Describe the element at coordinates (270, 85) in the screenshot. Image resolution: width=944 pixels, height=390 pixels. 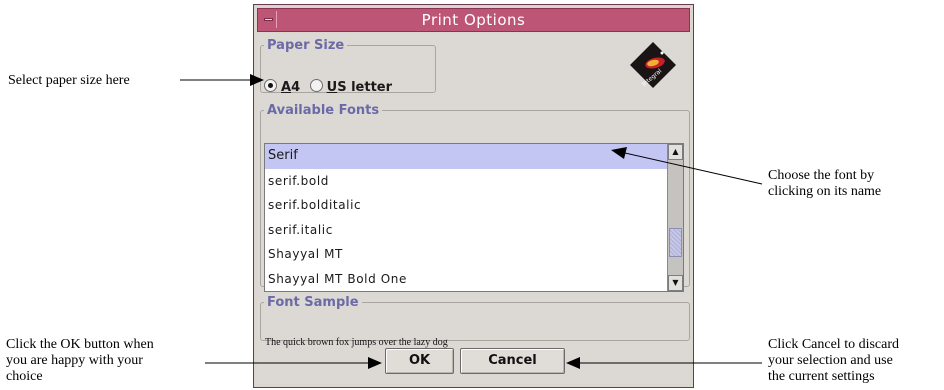
I see `radio-a4` at that location.